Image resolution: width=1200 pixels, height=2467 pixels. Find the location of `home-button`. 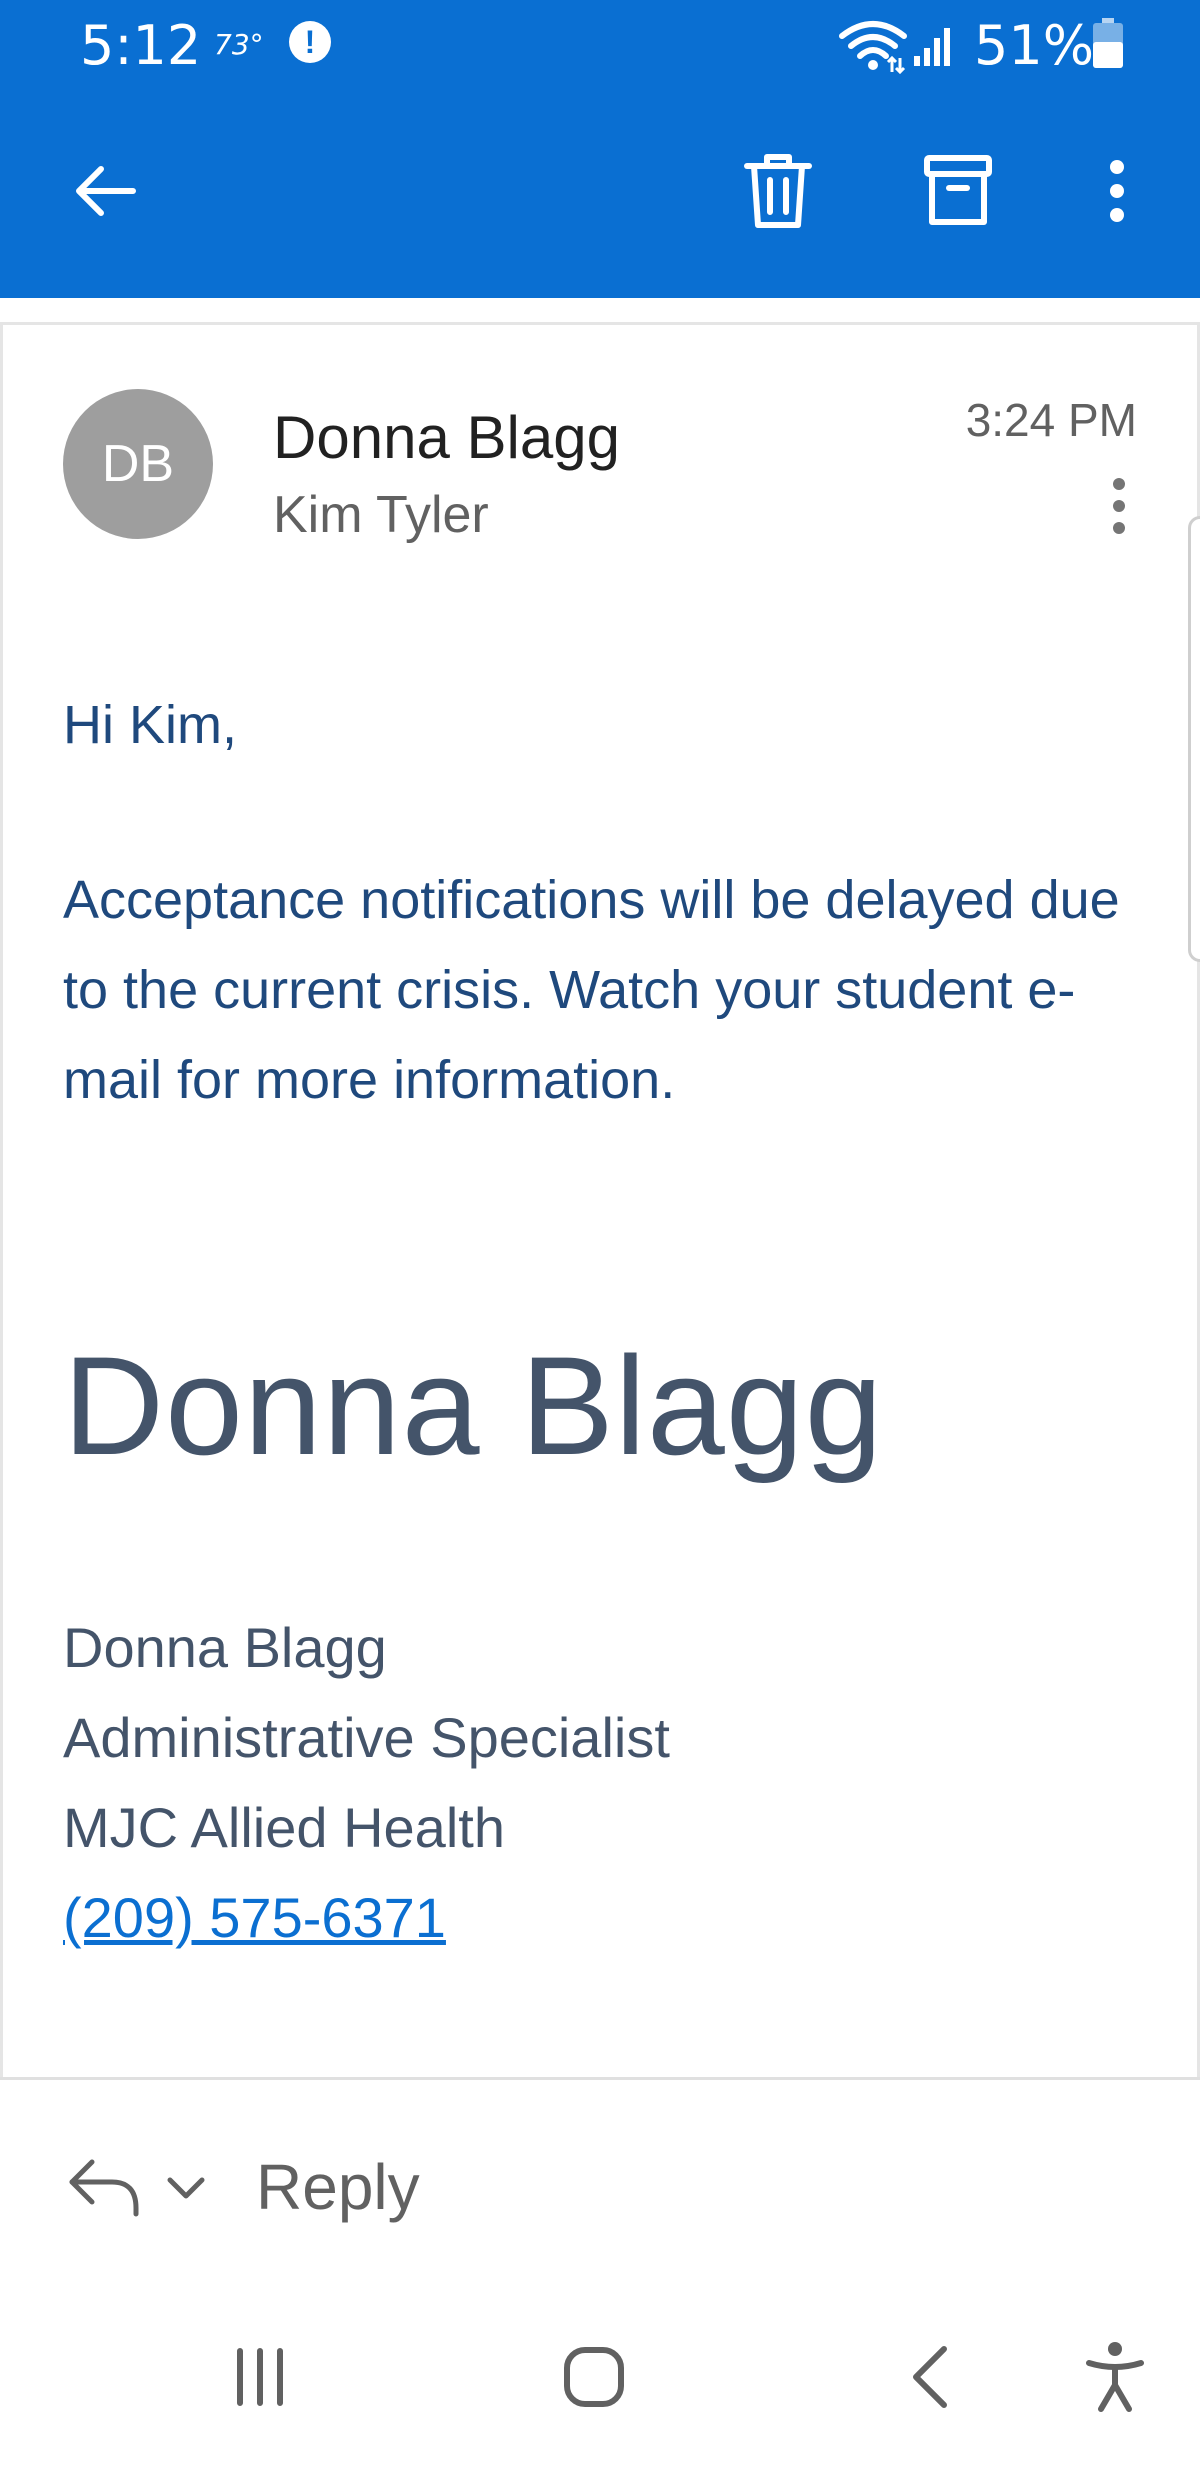

home-button is located at coordinates (594, 2377).